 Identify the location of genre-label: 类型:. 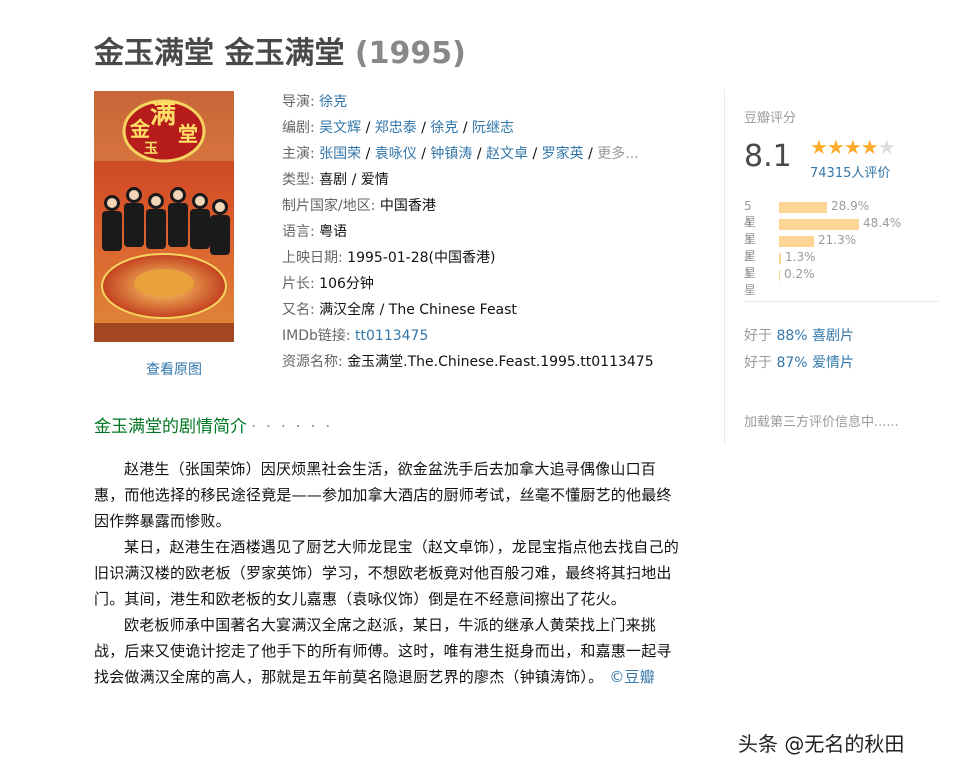
(298, 180).